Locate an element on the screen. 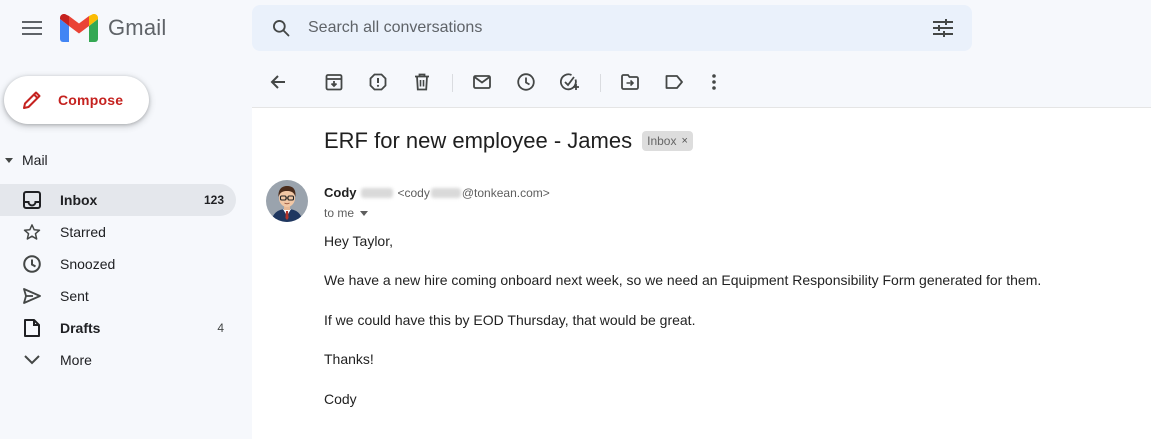 The image size is (1151, 439). more-vert-icon is located at coordinates (714, 82).